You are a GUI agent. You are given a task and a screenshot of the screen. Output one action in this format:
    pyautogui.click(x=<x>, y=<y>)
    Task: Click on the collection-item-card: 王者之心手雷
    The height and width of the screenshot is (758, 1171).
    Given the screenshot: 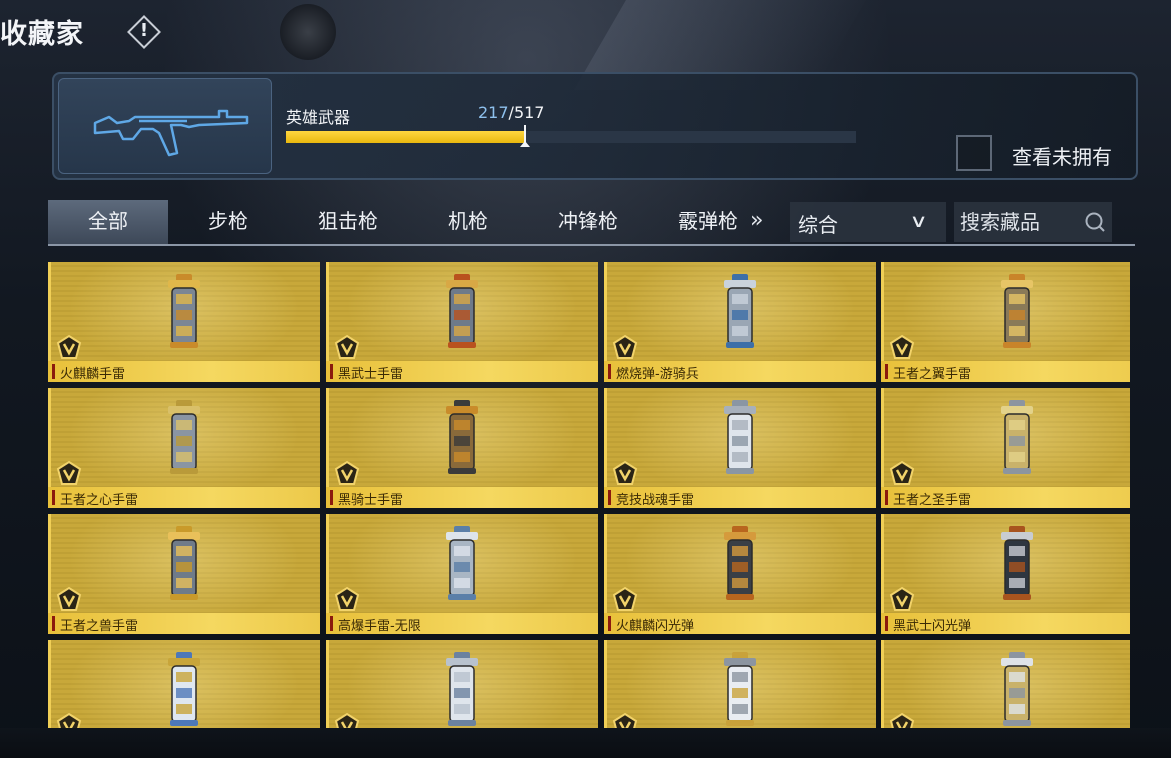 What is the action you would take?
    pyautogui.click(x=184, y=448)
    